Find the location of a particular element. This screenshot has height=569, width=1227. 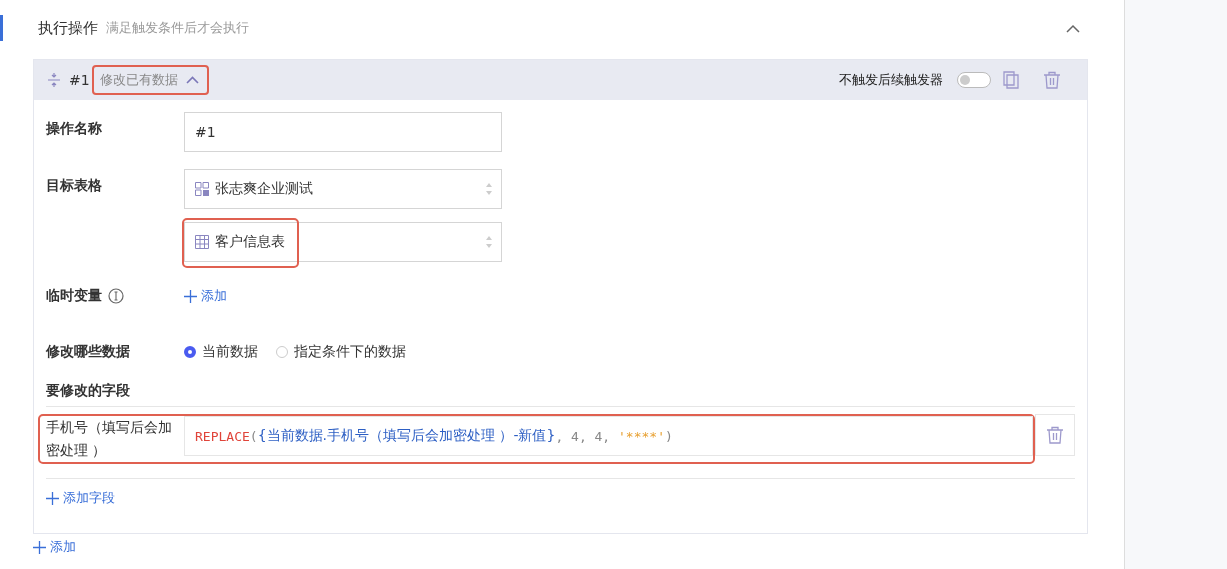

add-field-link: 添加字段 is located at coordinates (80, 504).